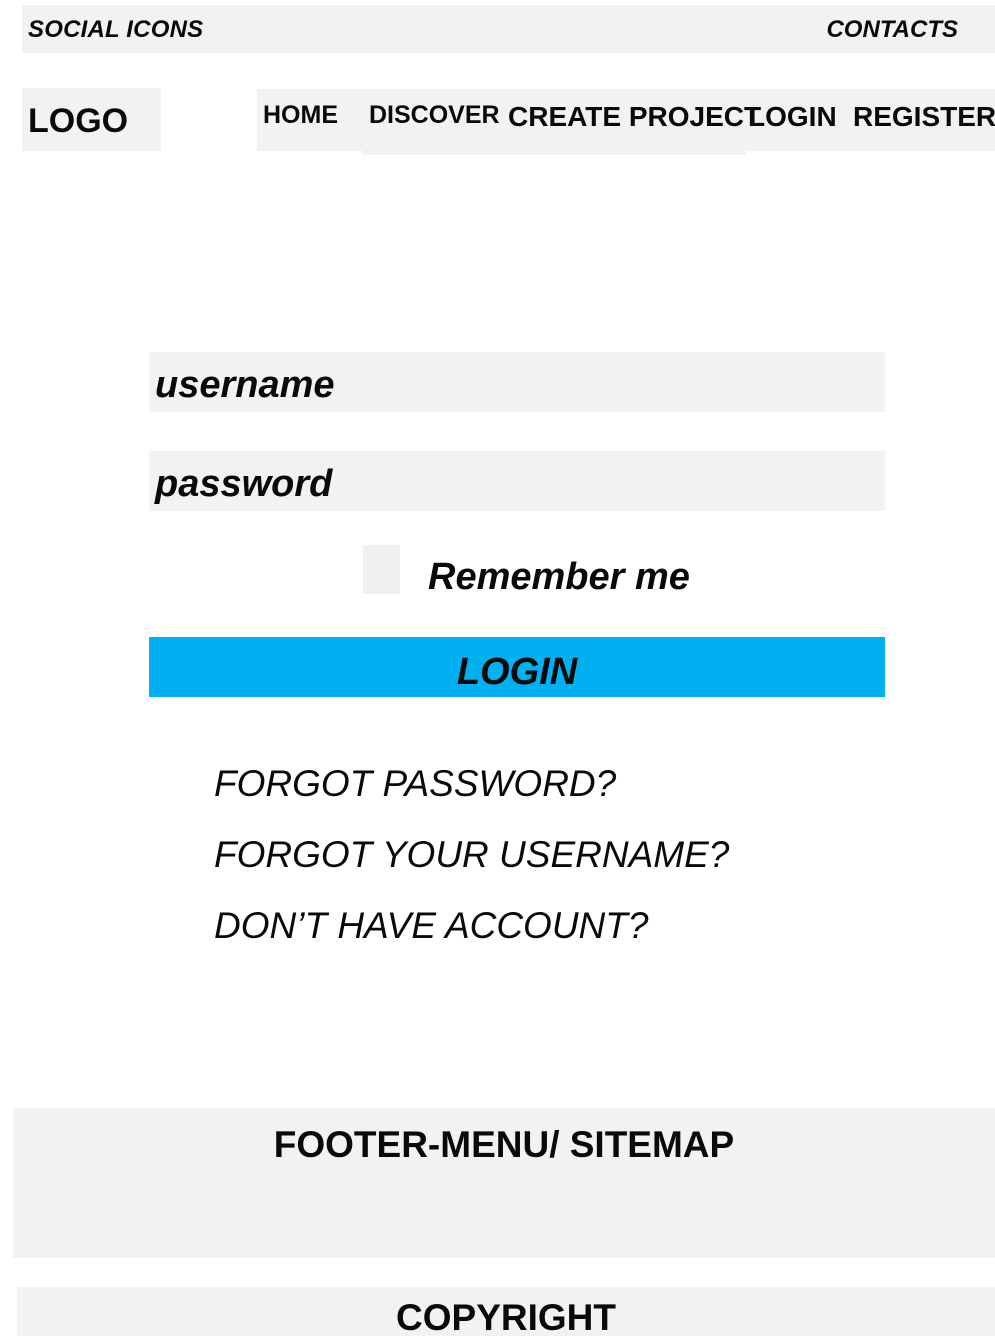  What do you see at coordinates (381, 569) in the screenshot?
I see `remember-me-checkbox` at bounding box center [381, 569].